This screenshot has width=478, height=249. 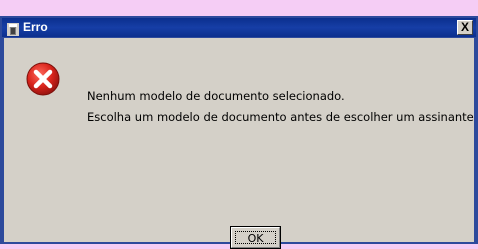 I want to click on message-line-1: Nenhum modelo de documento selecionado., so click(x=216, y=96).